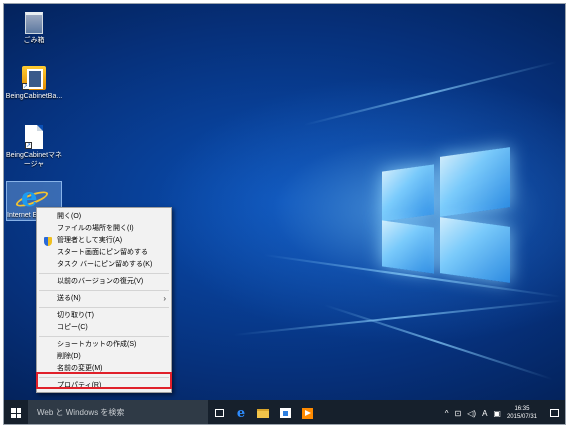 The height and width of the screenshot is (429, 571). I want to click on clock-time: 16:35, so click(522, 409).